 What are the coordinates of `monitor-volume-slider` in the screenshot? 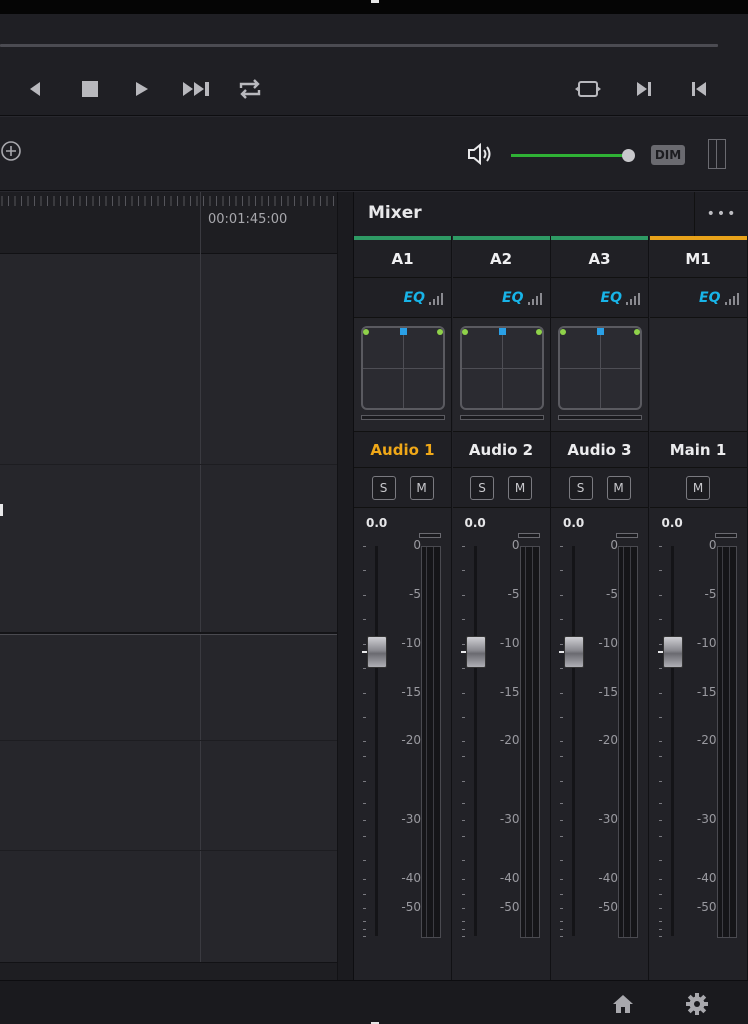 It's located at (573, 155).